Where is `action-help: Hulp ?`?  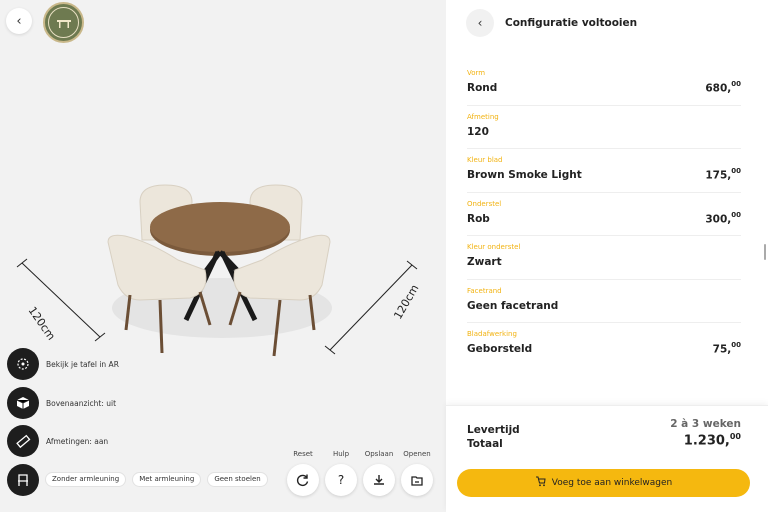
action-help: Hulp ? is located at coordinates (341, 472).